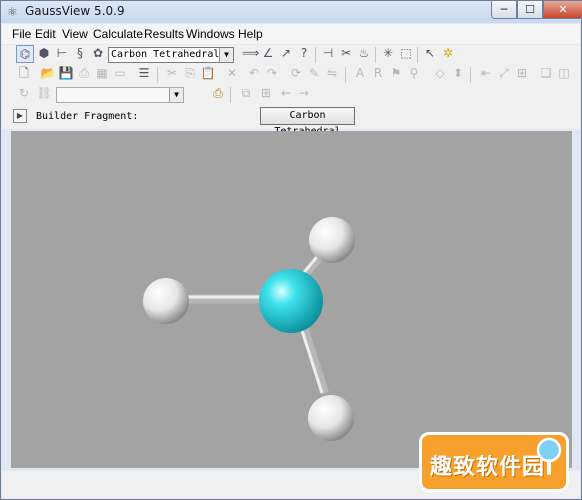  I want to click on menu-windows: Windows, so click(210, 34).